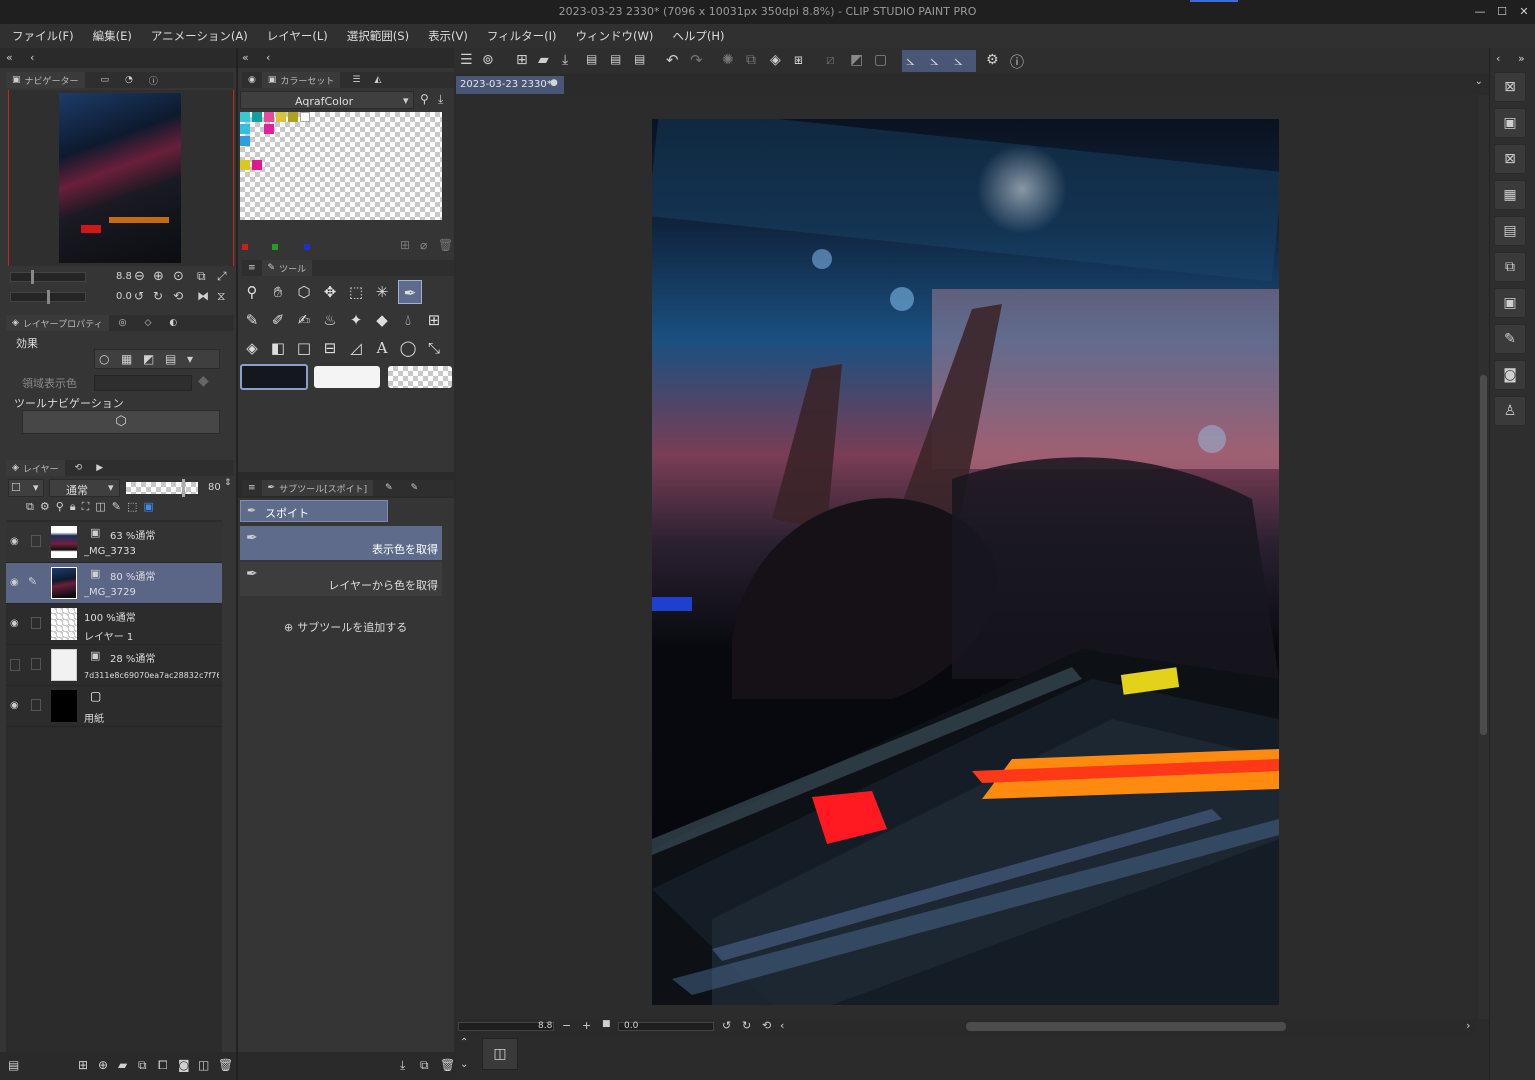 The height and width of the screenshot is (1080, 1535). Describe the element at coordinates (382, 320) in the screenshot. I see `eraser-tool-icon: ◆` at that location.